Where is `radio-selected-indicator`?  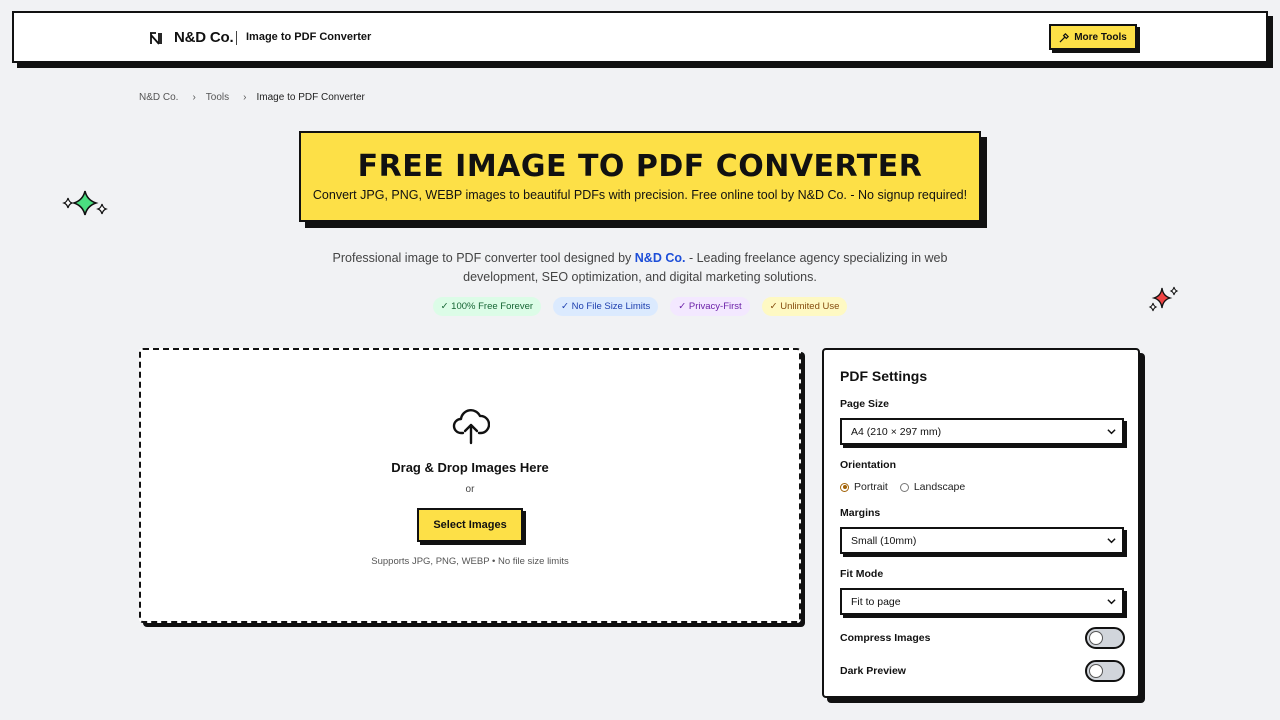
radio-selected-indicator is located at coordinates (844, 487).